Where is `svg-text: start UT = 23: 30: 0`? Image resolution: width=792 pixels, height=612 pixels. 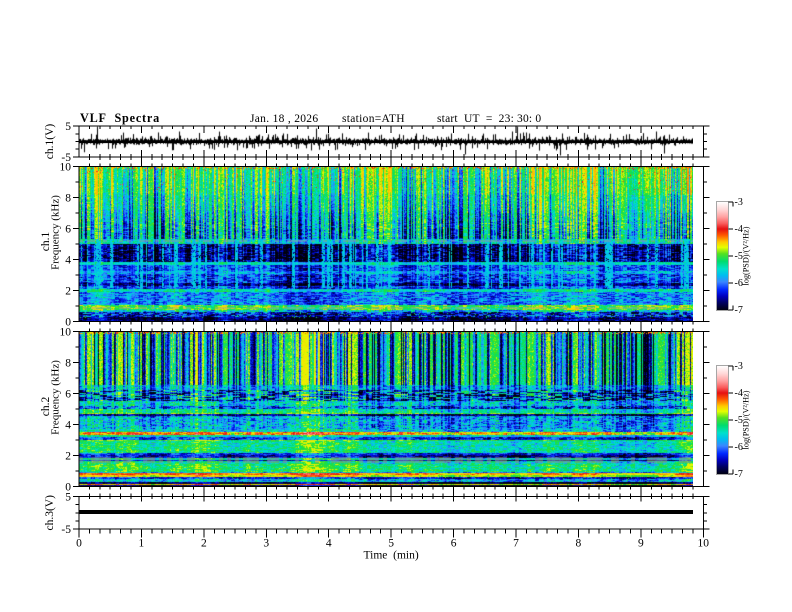
svg-text: start UT = 23: 30: 0 is located at coordinates (489, 119).